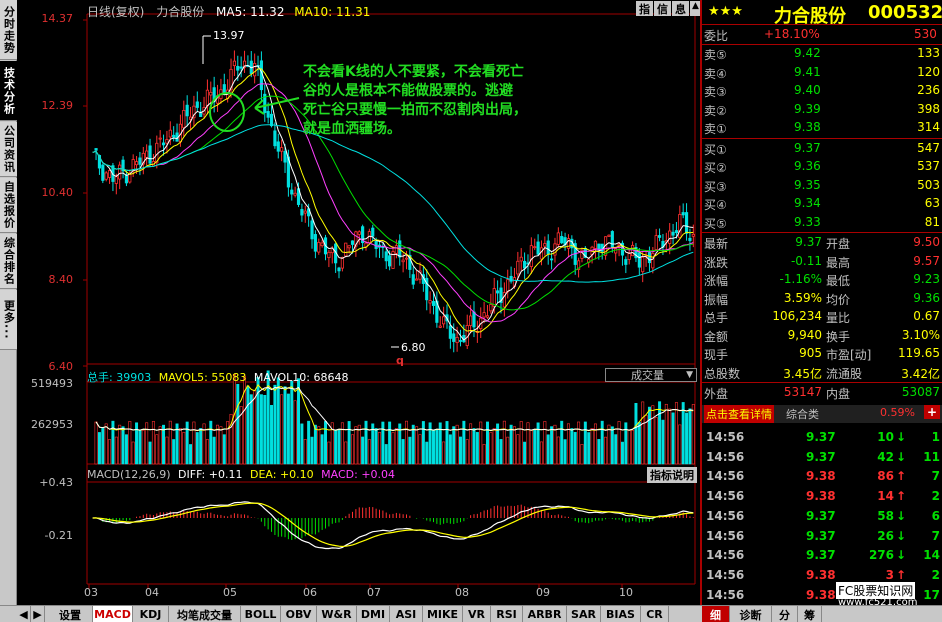 This screenshot has width=942, height=622. Describe the element at coordinates (8, 149) in the screenshot. I see `side-tab-2: 公司资讯` at that location.